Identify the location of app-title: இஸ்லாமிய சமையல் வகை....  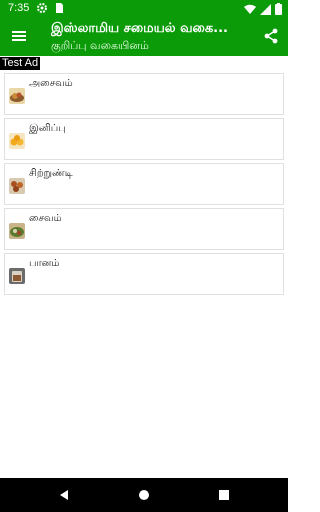
(139, 28).